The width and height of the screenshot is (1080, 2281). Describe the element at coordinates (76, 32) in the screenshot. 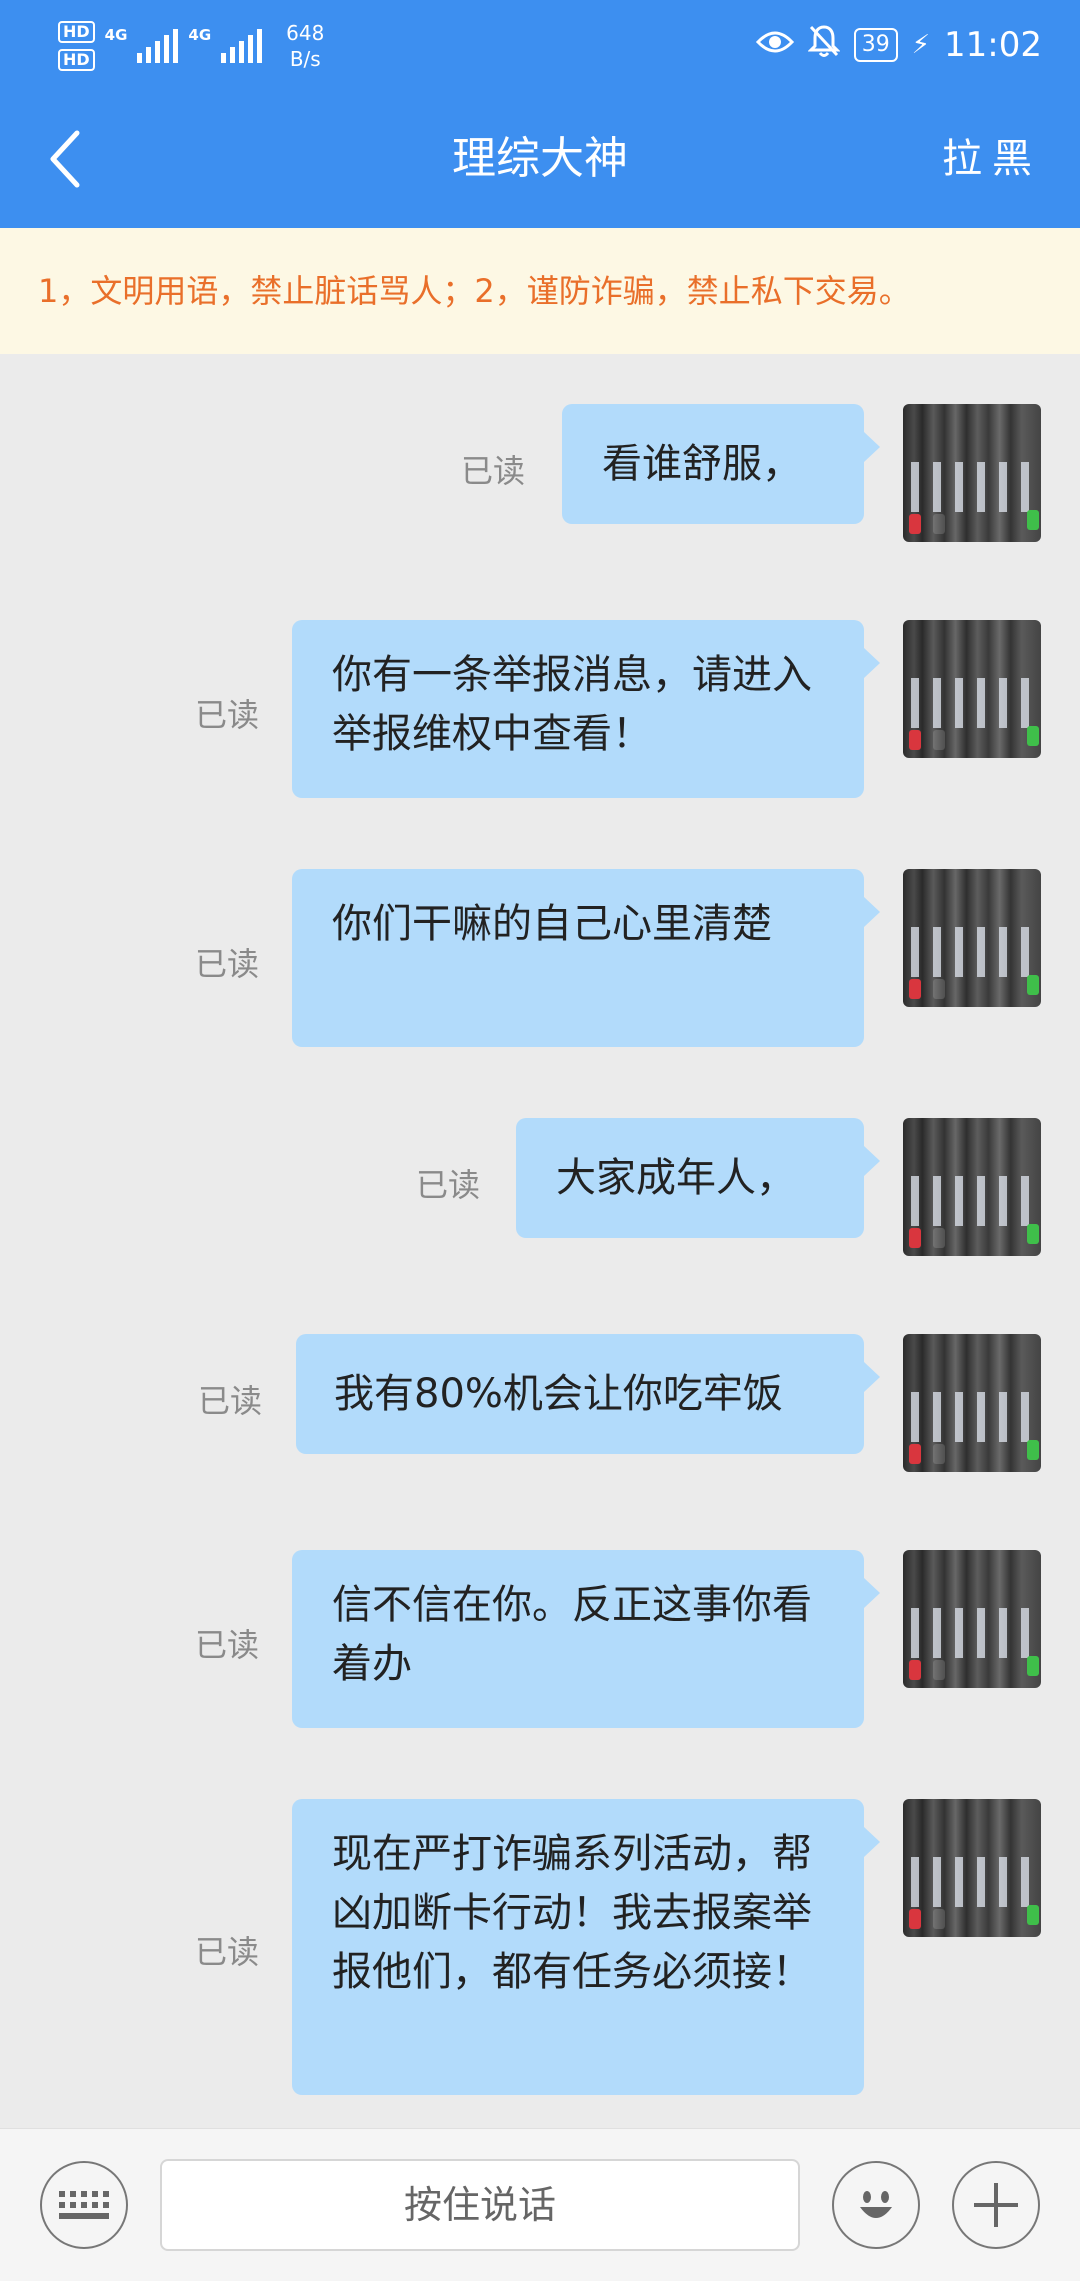

I see `hd-badge-1: HD` at that location.